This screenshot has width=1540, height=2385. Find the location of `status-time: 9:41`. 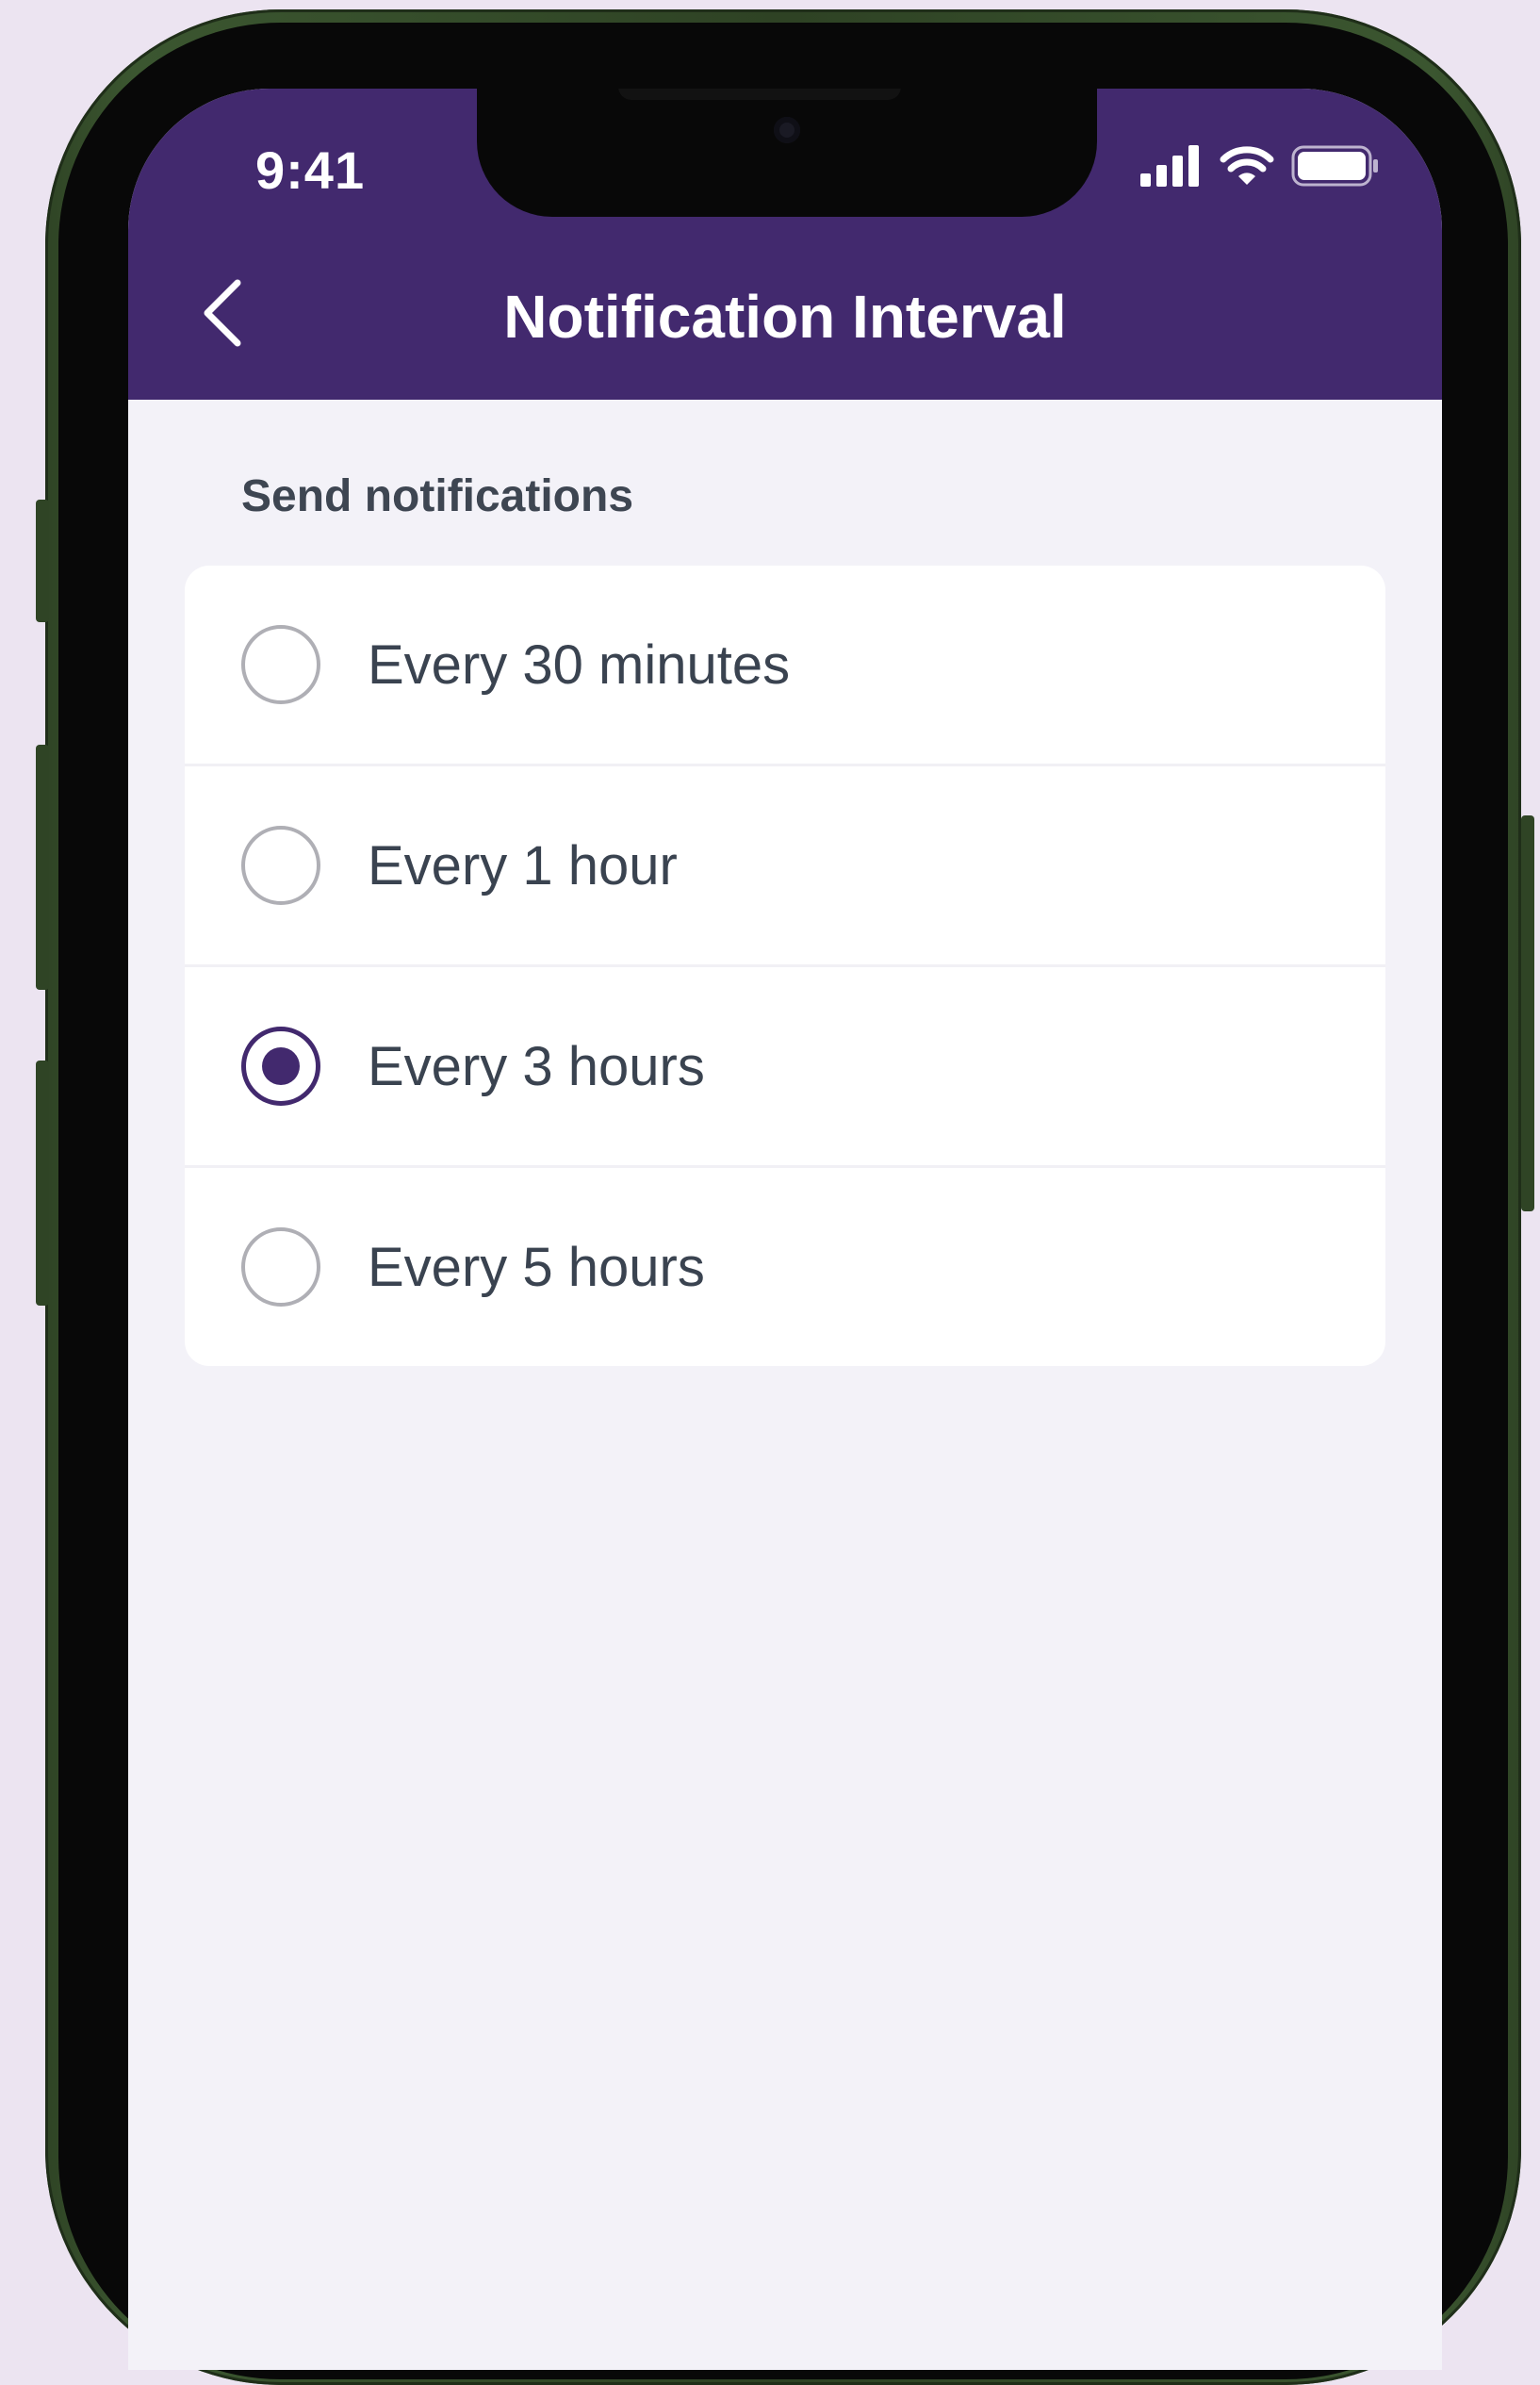

status-time: 9:41 is located at coordinates (310, 170).